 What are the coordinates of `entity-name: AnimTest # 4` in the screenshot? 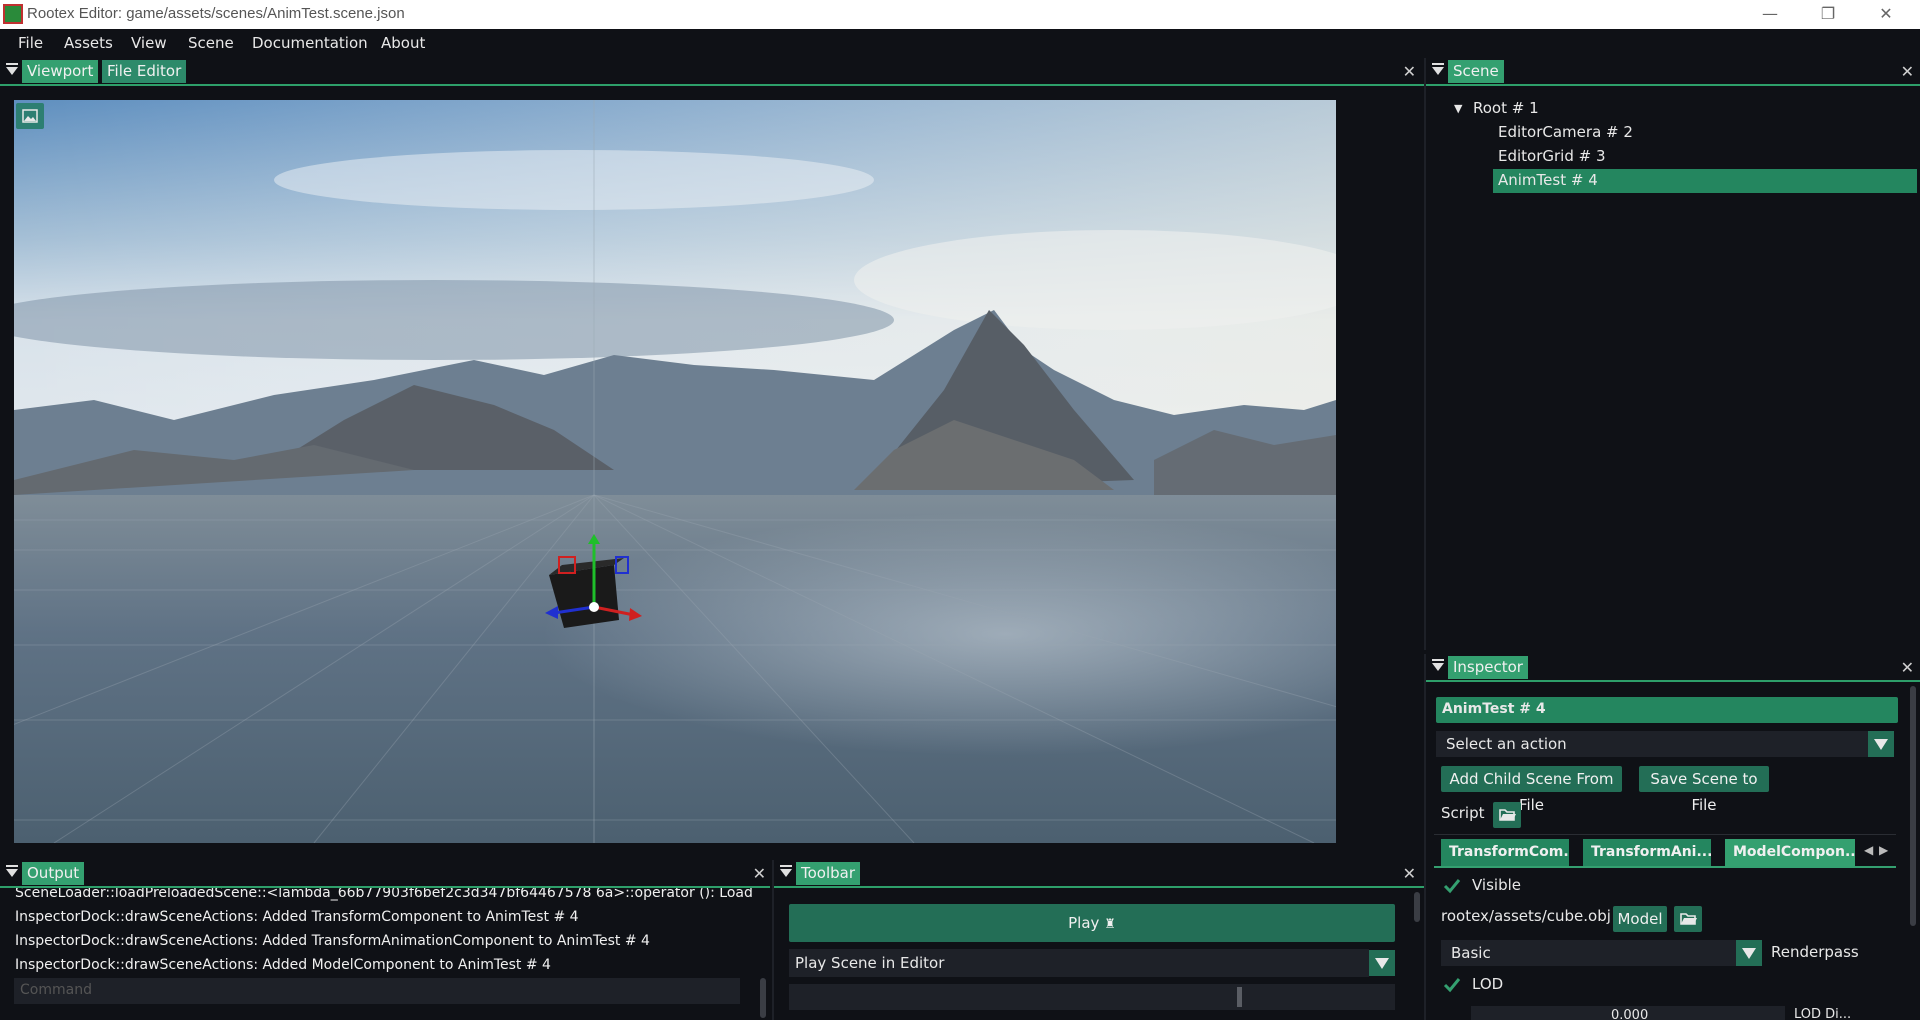 It's located at (1494, 709).